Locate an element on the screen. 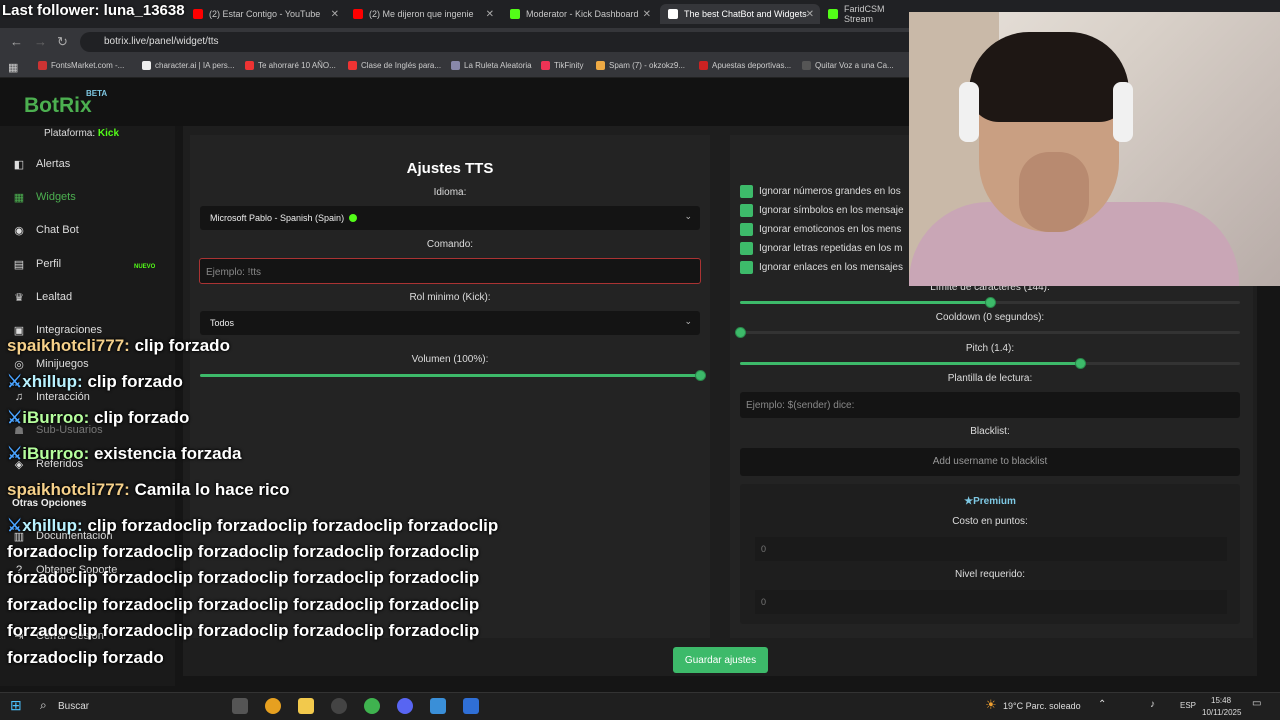  browser-tab: (2) Estar Contigo - YouTube ✕ is located at coordinates (265, 14).